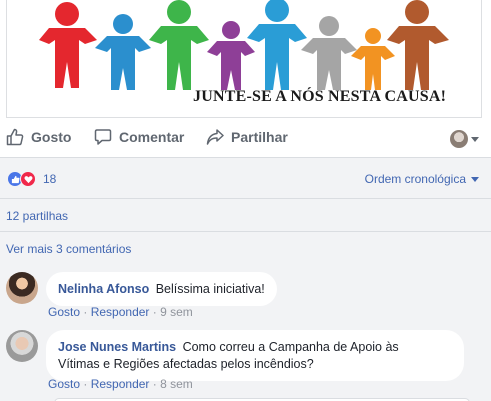 The height and width of the screenshot is (401, 491). I want to click on comment-order-dropdown: Ordem cronológica, so click(422, 179).